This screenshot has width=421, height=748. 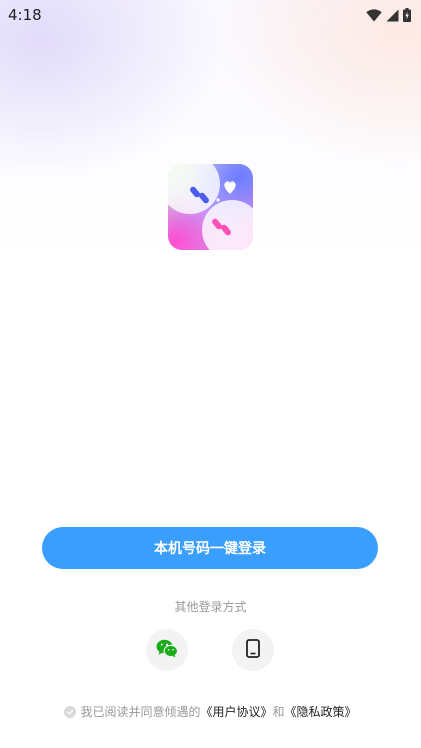 I want to click on battery-icon, so click(x=407, y=15).